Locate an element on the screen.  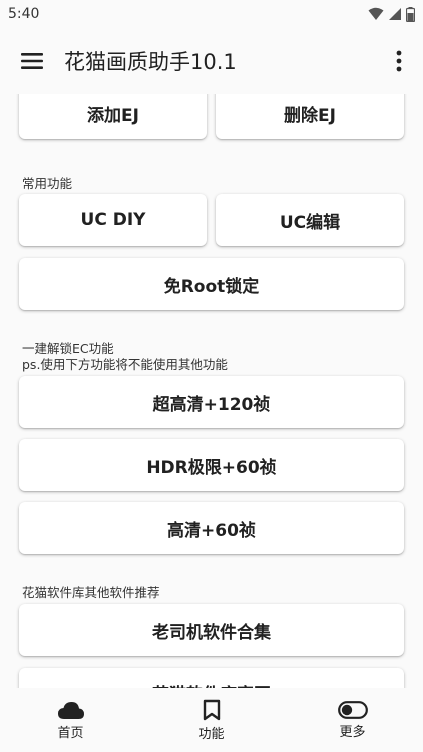
official-site-label: 花猫软件库官网 is located at coordinates (211, 684).